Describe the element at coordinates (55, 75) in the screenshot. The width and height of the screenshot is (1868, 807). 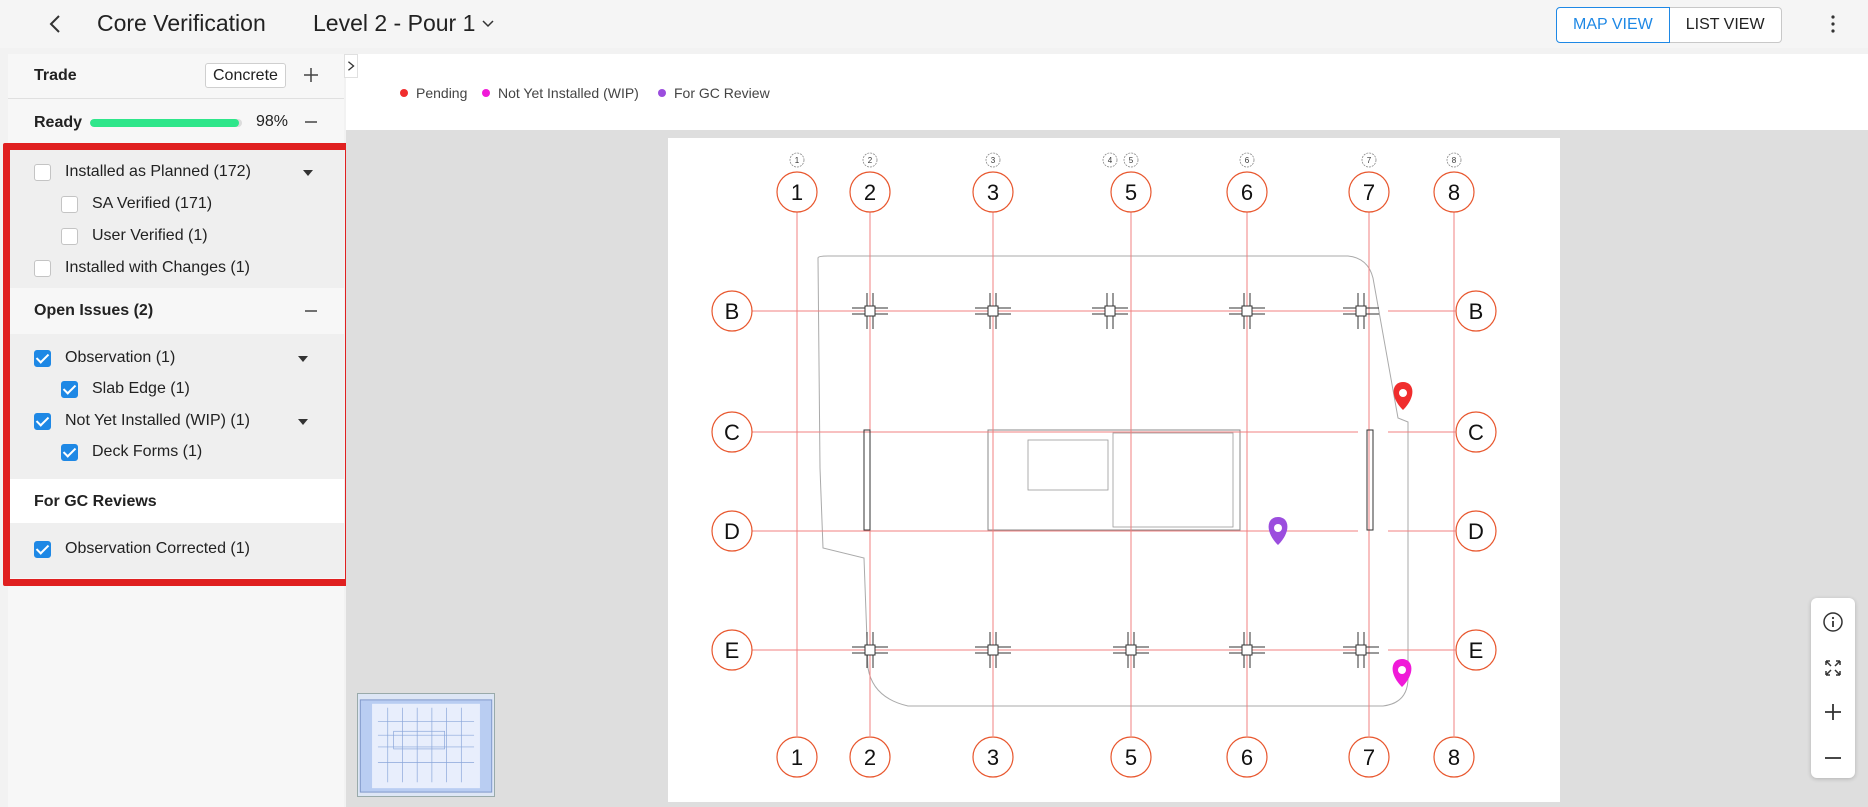
I see `trade-label: Trade` at that location.